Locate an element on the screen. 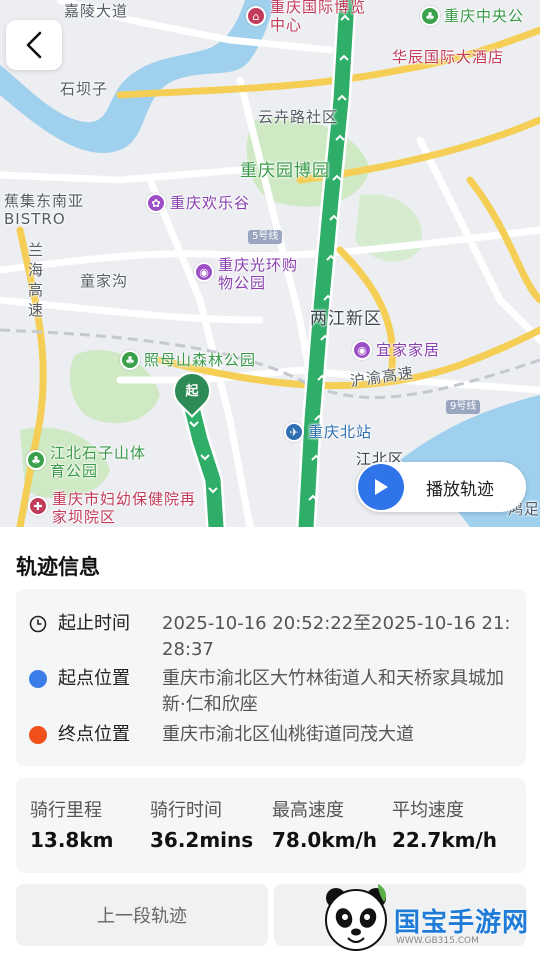 This screenshot has width=540, height=960. hospital-icon: ✚ is located at coordinates (38, 506).